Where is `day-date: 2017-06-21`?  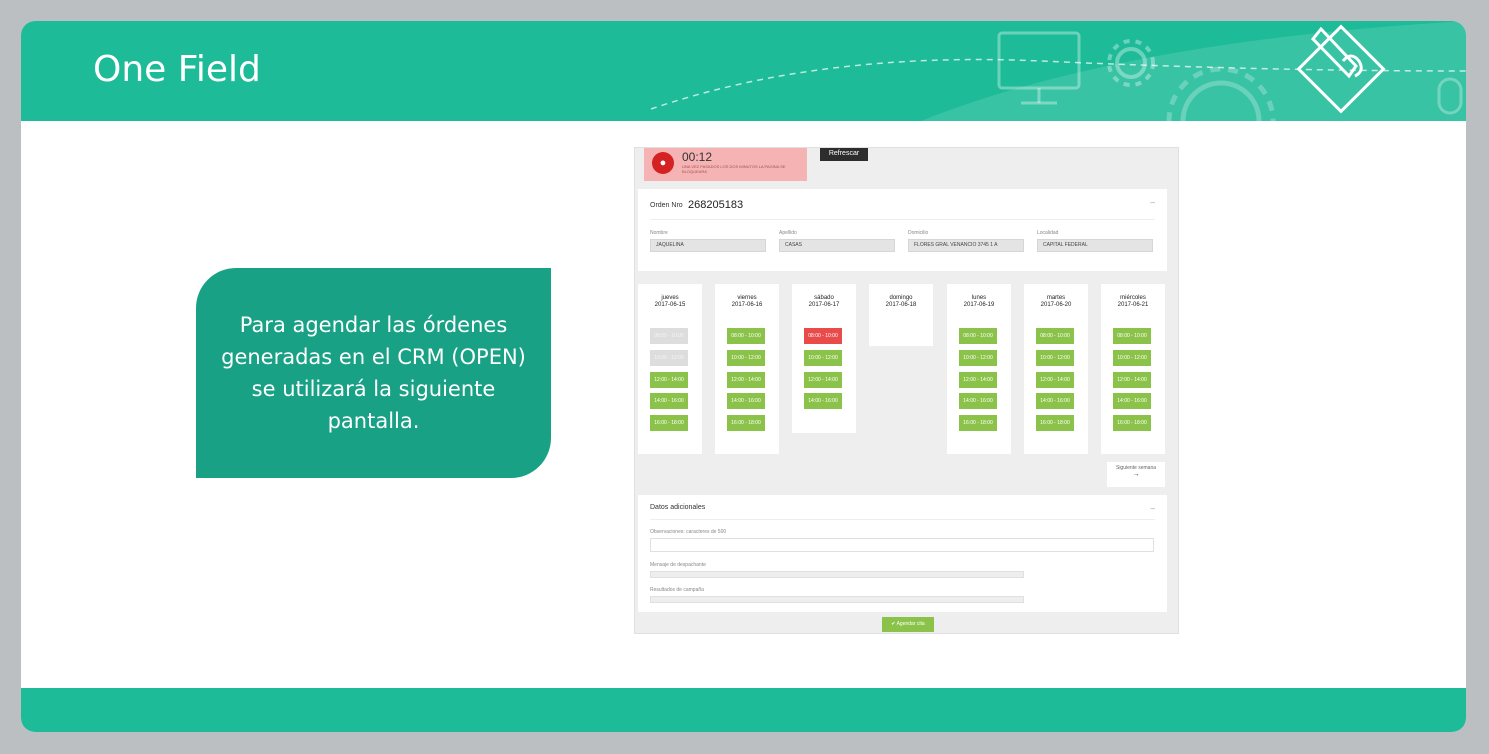
day-date: 2017-06-21 is located at coordinates (1133, 305).